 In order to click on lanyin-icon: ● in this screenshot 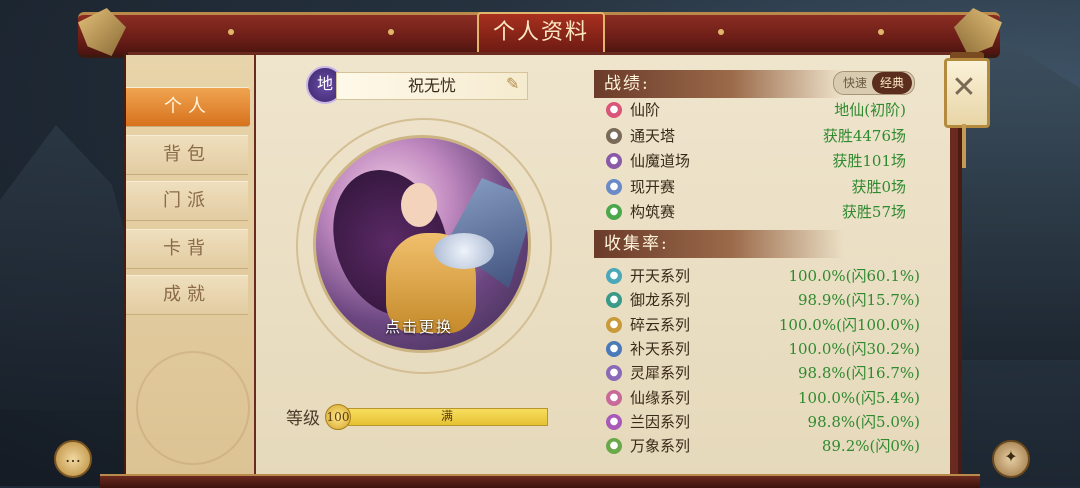, I will do `click(614, 421)`.